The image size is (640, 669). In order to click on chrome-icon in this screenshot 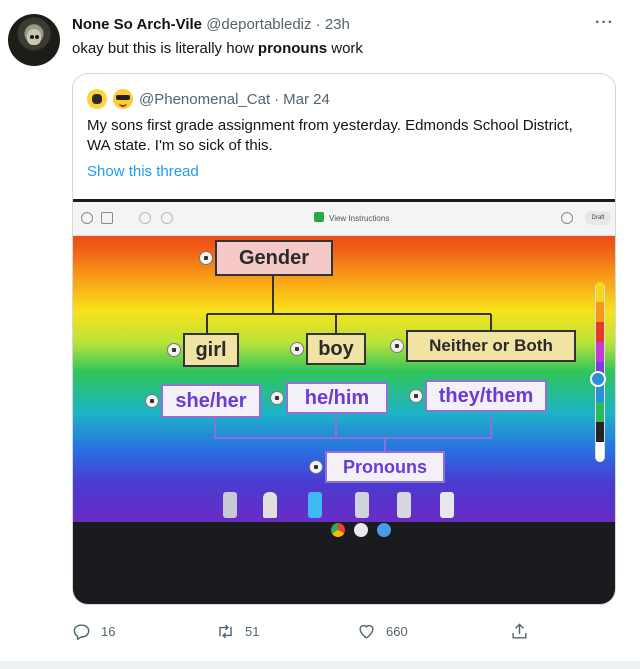, I will do `click(338, 530)`.